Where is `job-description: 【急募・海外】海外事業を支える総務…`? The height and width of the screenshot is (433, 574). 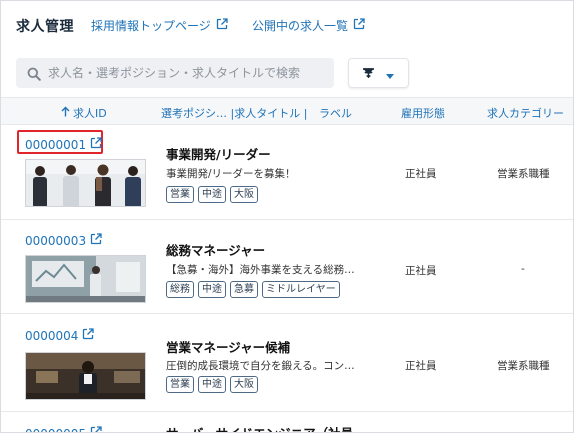 job-description: 【急募・海外】海外事業を支える総務… is located at coordinates (260, 270).